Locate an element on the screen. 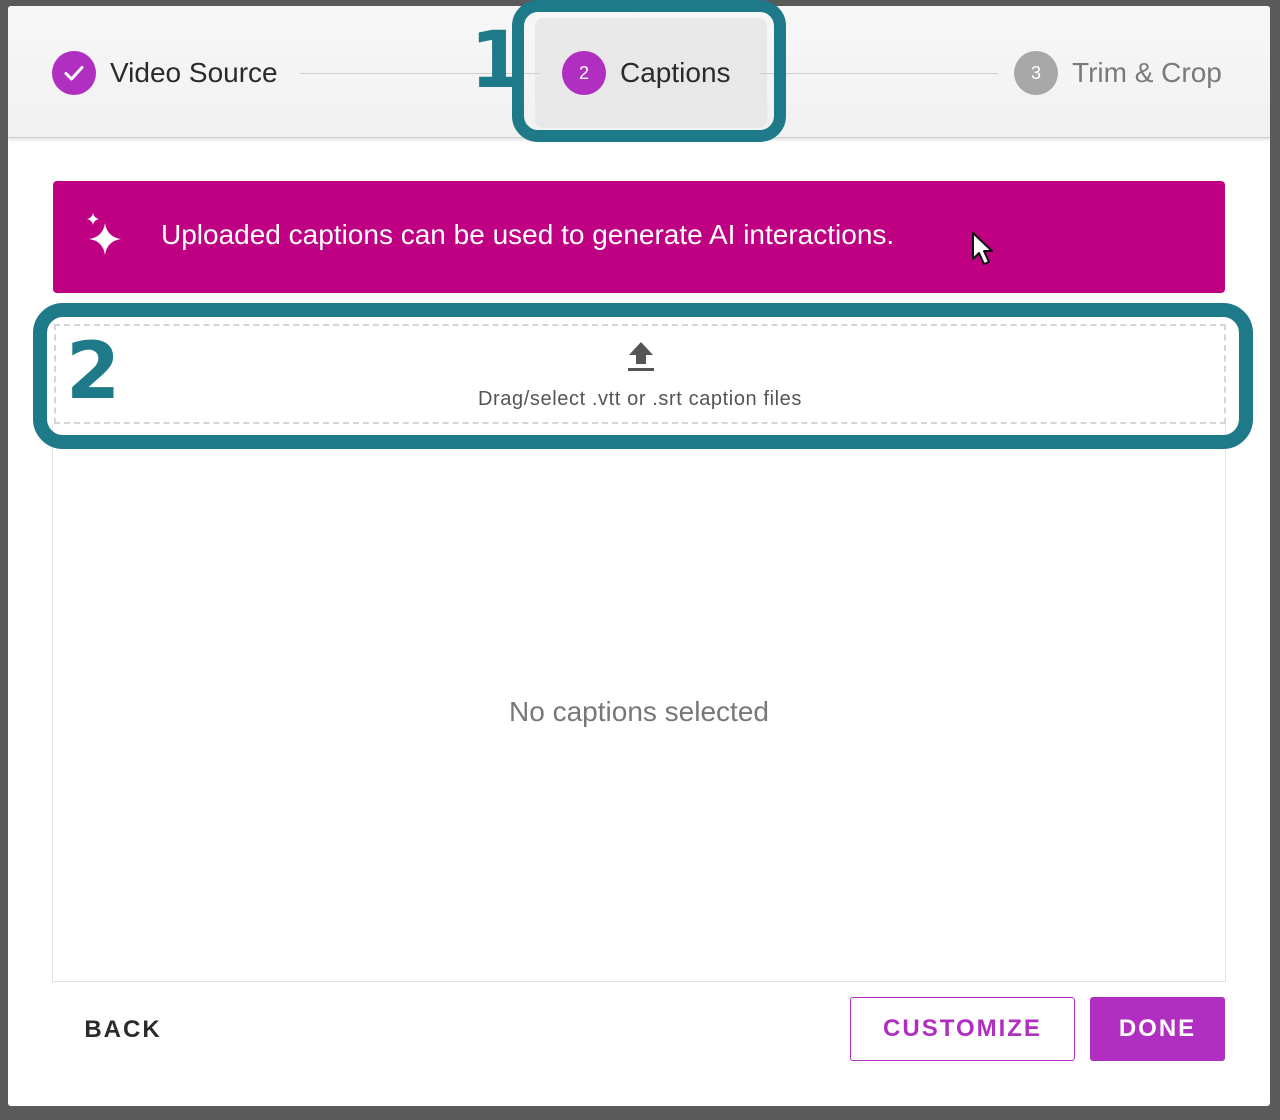  empty-state-text: No captions selected is located at coordinates (639, 711).